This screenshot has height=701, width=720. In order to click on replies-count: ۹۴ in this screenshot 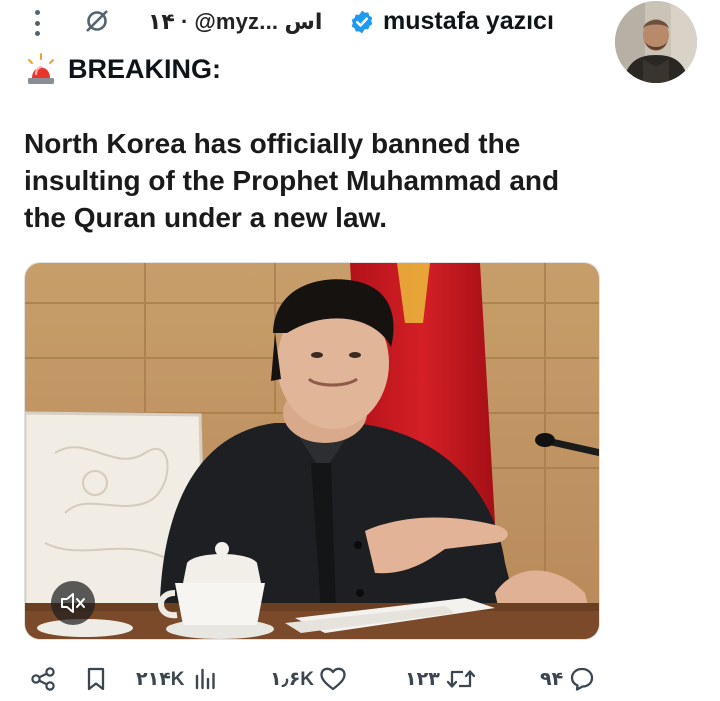, I will do `click(552, 679)`.